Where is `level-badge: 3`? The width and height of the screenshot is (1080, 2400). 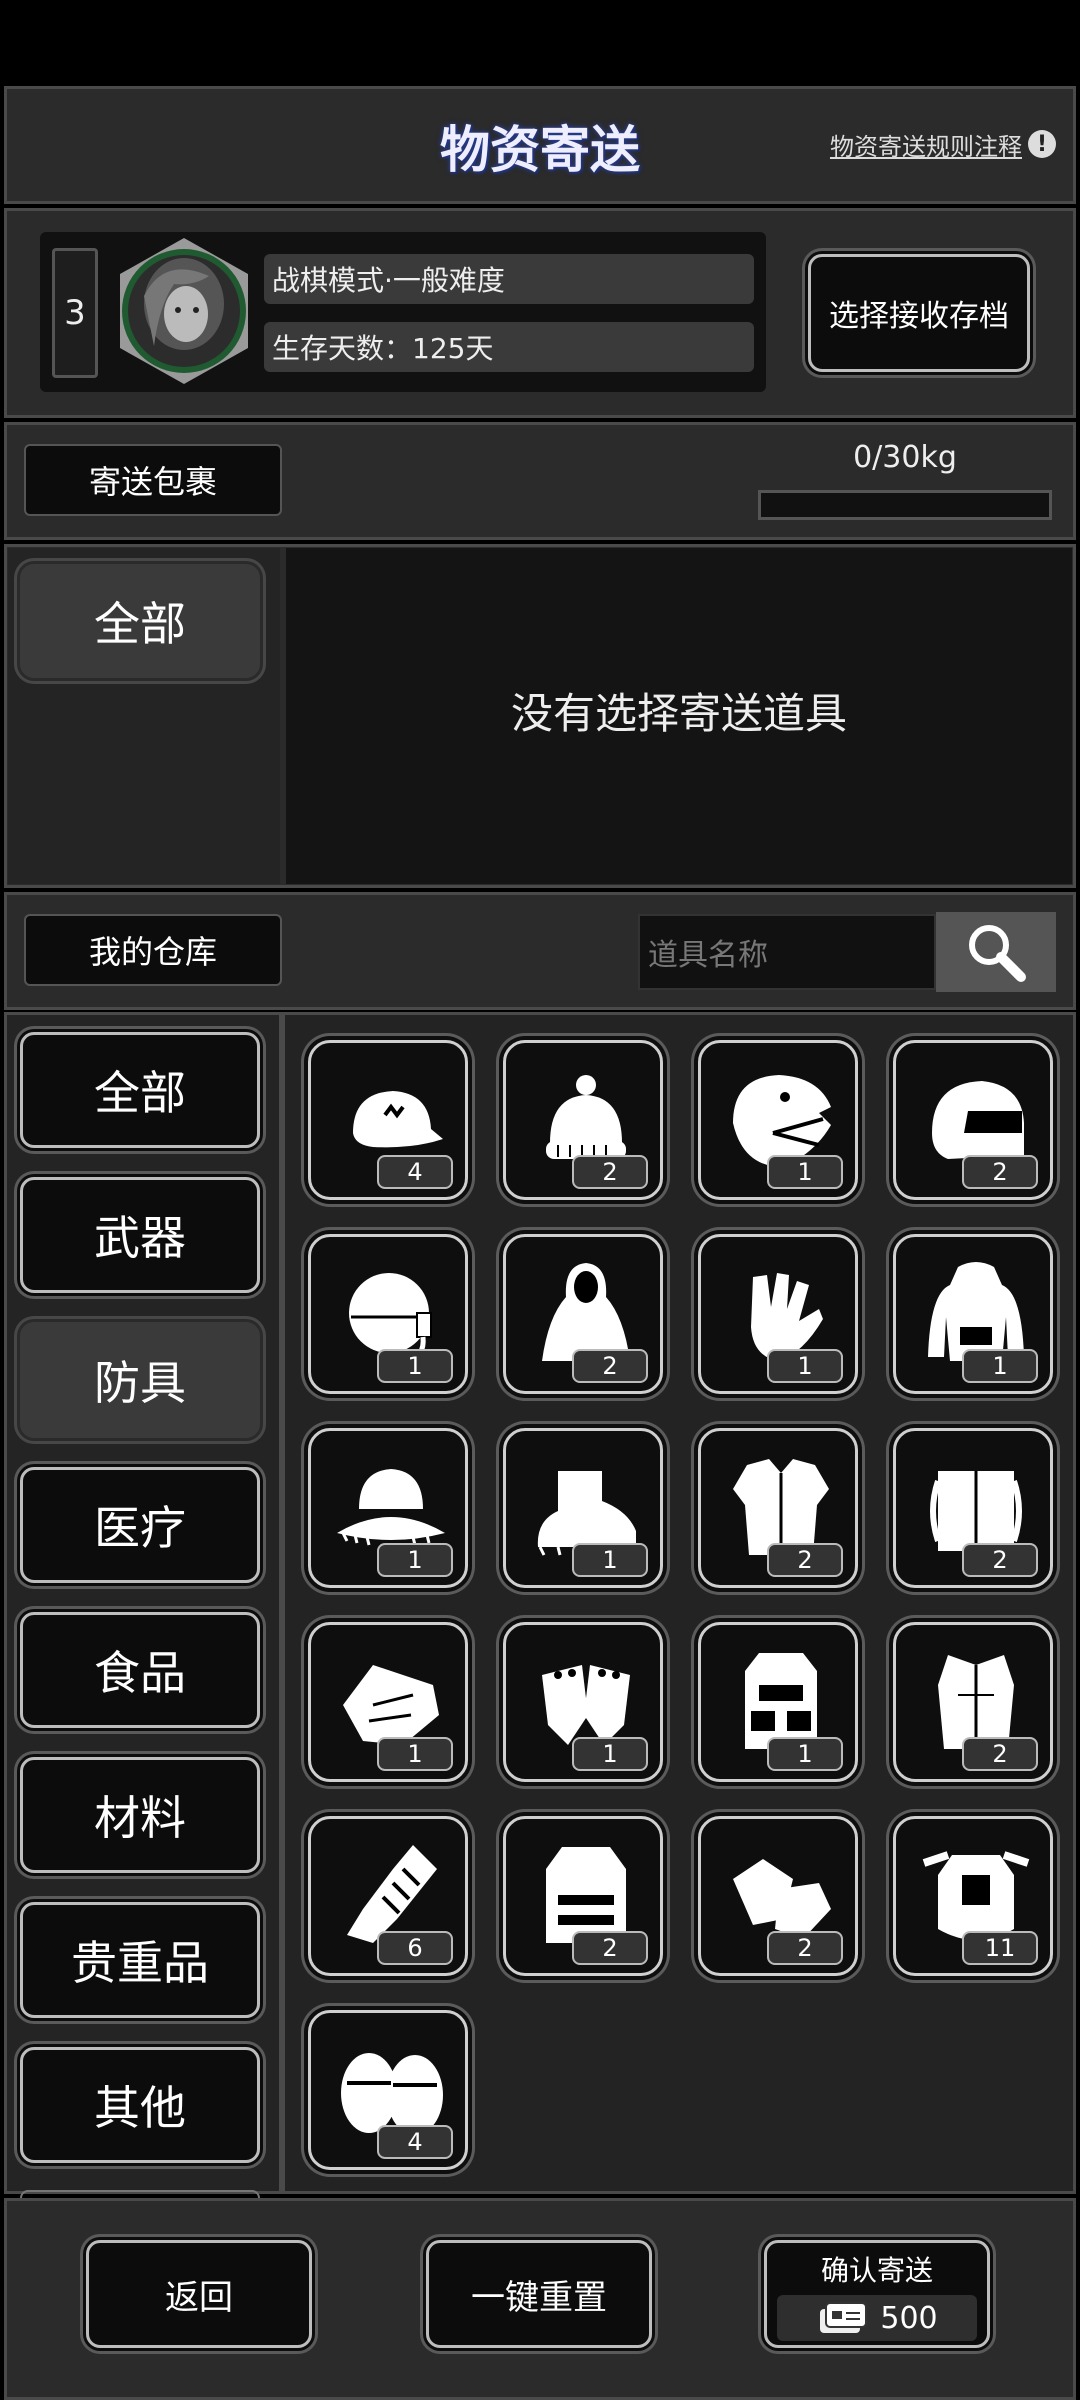 level-badge: 3 is located at coordinates (75, 313).